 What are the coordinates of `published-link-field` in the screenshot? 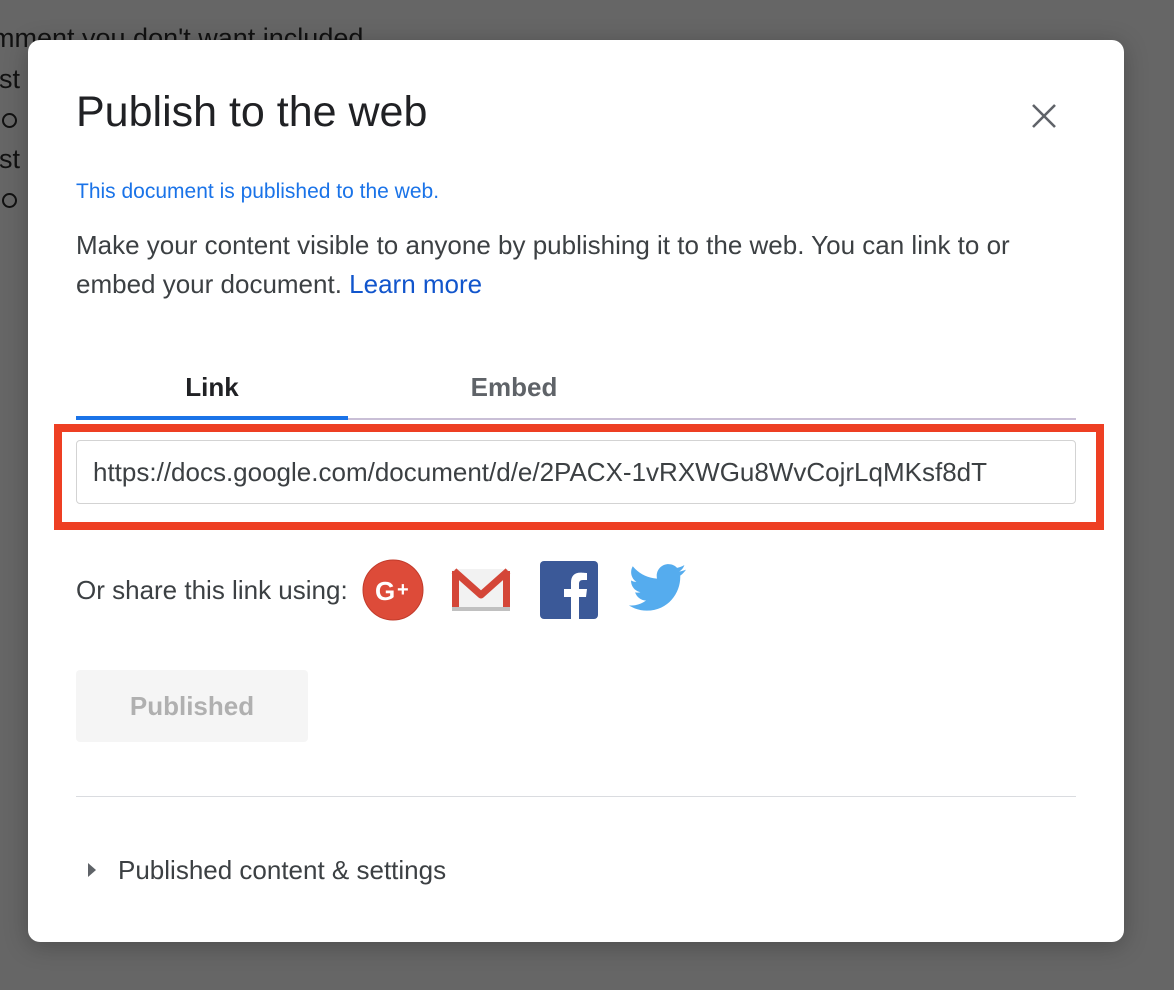 It's located at (576, 472).